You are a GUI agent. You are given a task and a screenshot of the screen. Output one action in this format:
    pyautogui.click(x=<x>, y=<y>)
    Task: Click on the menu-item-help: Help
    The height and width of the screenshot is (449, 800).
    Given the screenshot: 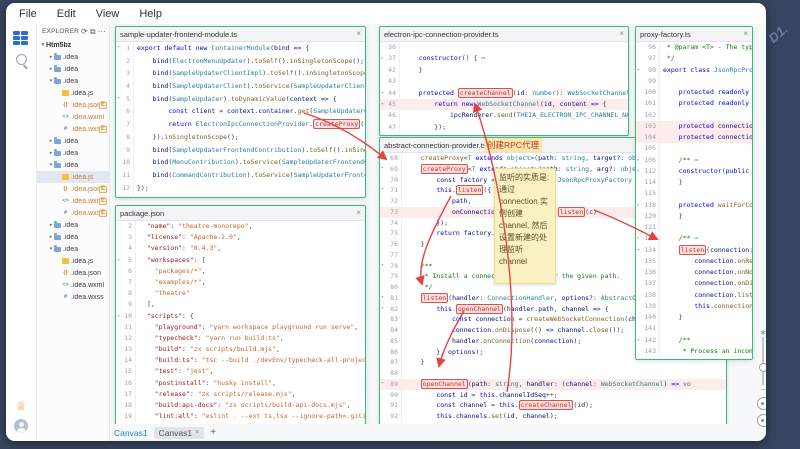 What is the action you would take?
    pyautogui.click(x=150, y=14)
    